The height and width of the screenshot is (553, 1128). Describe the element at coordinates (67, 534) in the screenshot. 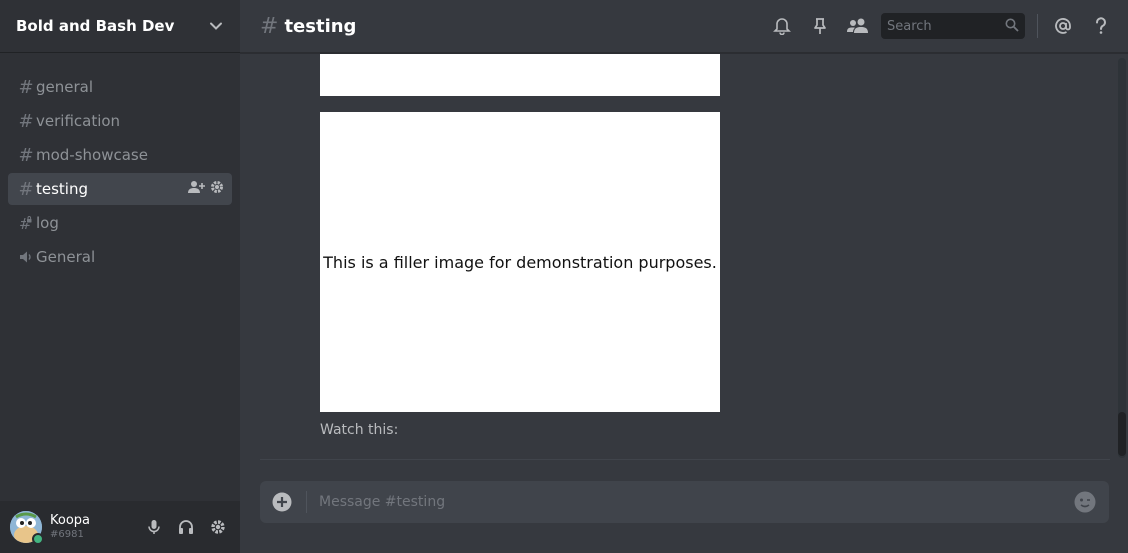

I see `user-discriminator: #6981` at that location.